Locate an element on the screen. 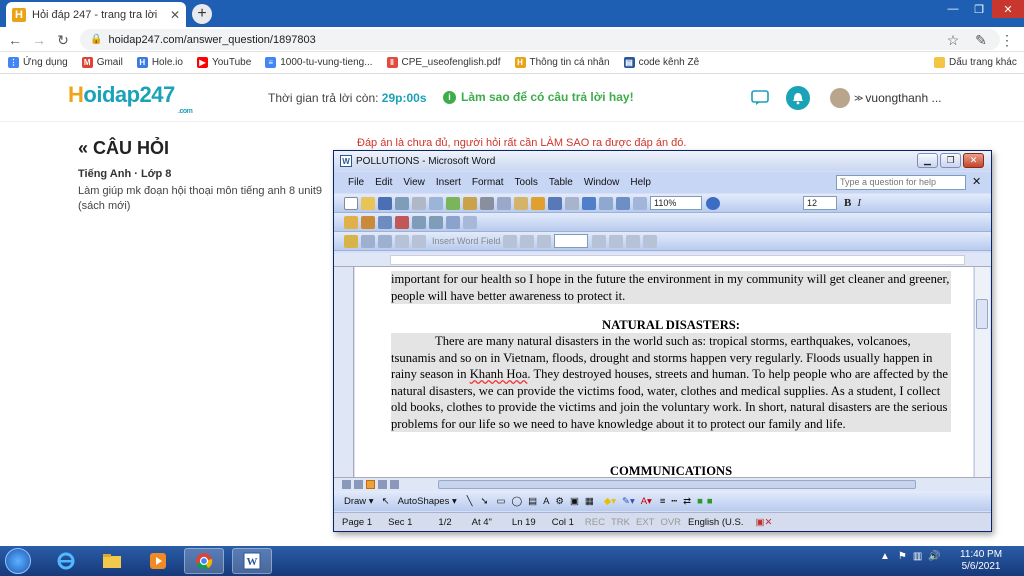 The width and height of the screenshot is (1024, 576). new-tab-button: + is located at coordinates (202, 14).